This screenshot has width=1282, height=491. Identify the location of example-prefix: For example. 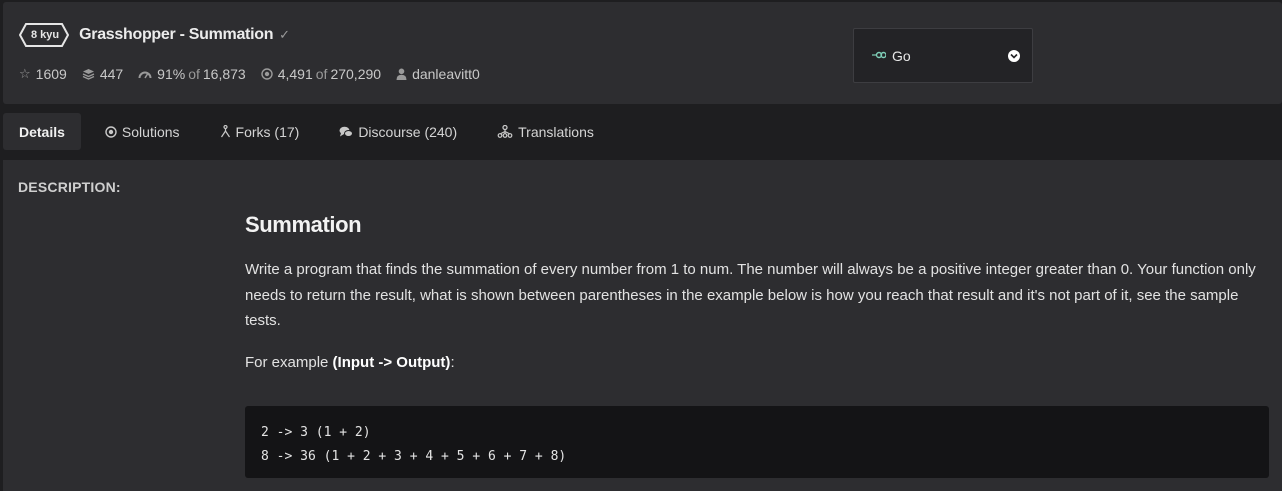
(289, 362).